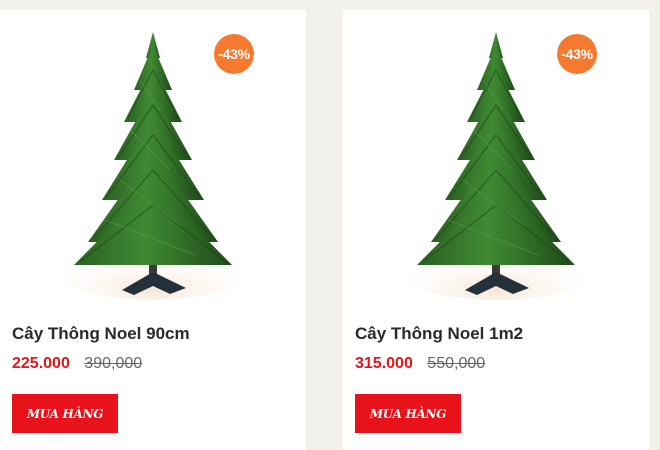  What do you see at coordinates (456, 363) in the screenshot?
I see `original-price: 550,000` at bounding box center [456, 363].